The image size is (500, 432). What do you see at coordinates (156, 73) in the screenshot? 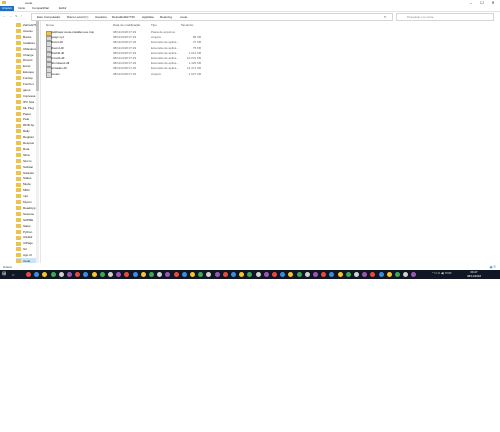
I see `cell-type: Arquivo` at bounding box center [156, 73].